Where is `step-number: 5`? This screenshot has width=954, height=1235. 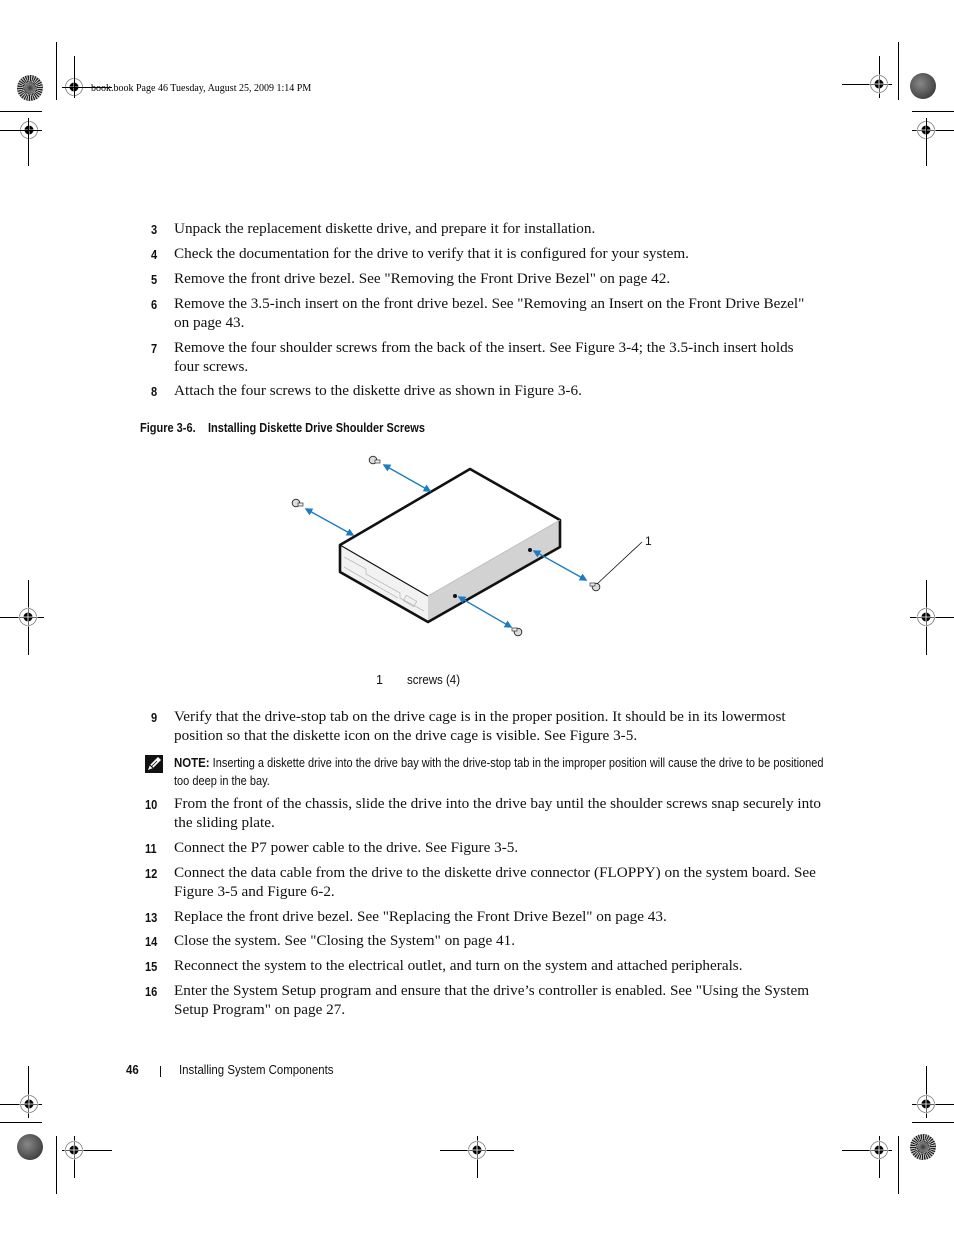 step-number: 5 is located at coordinates (154, 279).